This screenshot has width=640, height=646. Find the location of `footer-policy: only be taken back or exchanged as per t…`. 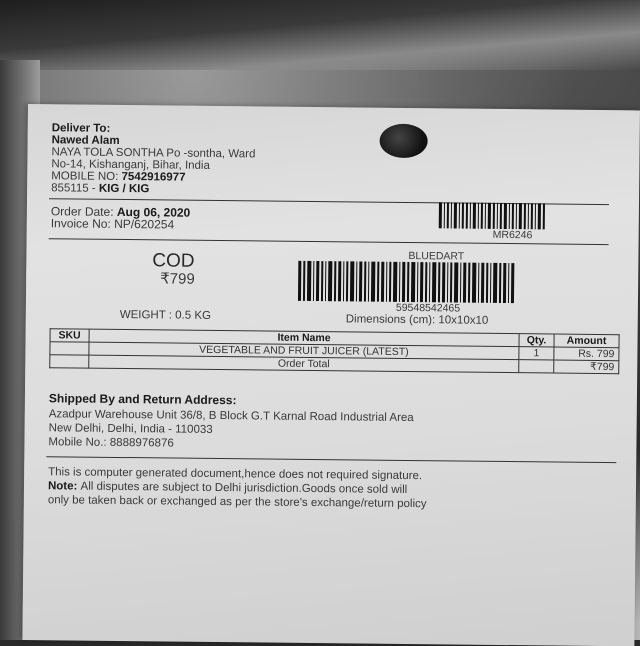

footer-policy: only be taken back or exchanged as per t… is located at coordinates (237, 502).